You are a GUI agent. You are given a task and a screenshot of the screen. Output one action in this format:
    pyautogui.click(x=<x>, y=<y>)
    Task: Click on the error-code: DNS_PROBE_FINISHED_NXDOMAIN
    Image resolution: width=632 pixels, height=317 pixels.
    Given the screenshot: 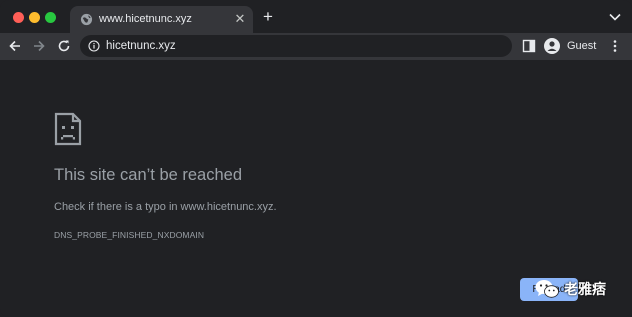 What is the action you would take?
    pyautogui.click(x=129, y=235)
    